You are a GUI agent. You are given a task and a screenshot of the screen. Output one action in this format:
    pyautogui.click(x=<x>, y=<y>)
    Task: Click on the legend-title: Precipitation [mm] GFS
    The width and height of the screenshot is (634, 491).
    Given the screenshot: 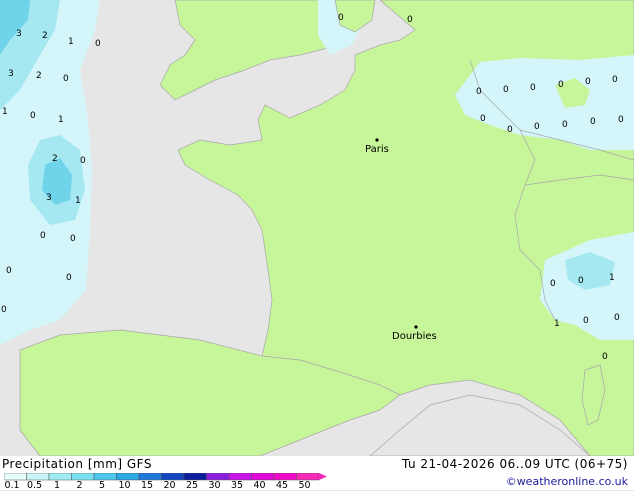 What is the action you would take?
    pyautogui.click(x=77, y=464)
    